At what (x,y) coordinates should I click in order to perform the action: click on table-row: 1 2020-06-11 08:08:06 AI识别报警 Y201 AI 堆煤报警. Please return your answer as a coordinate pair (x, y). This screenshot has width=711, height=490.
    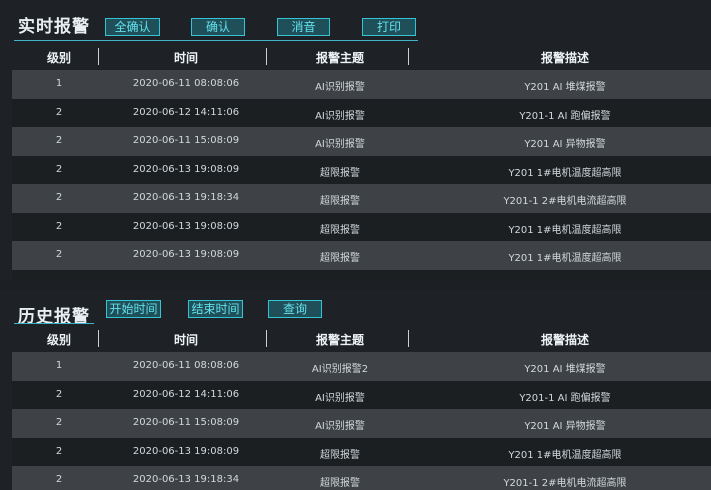
    Looking at the image, I should click on (361, 84).